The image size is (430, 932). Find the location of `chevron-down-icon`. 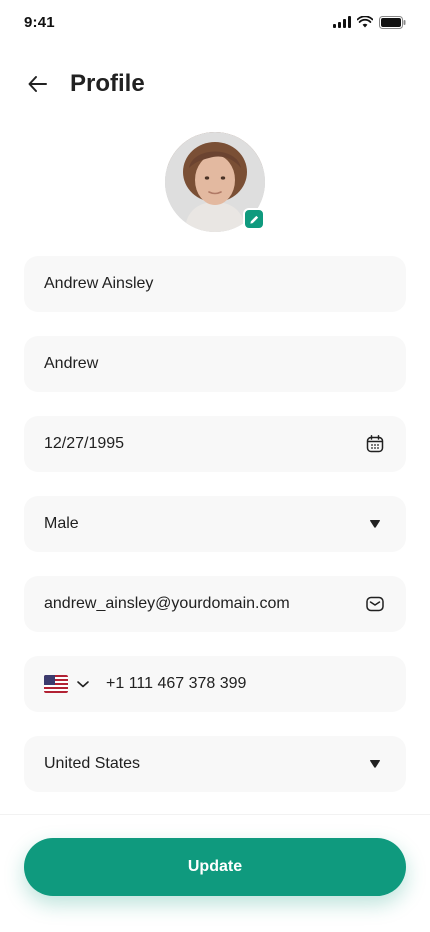

chevron-down-icon is located at coordinates (83, 684).